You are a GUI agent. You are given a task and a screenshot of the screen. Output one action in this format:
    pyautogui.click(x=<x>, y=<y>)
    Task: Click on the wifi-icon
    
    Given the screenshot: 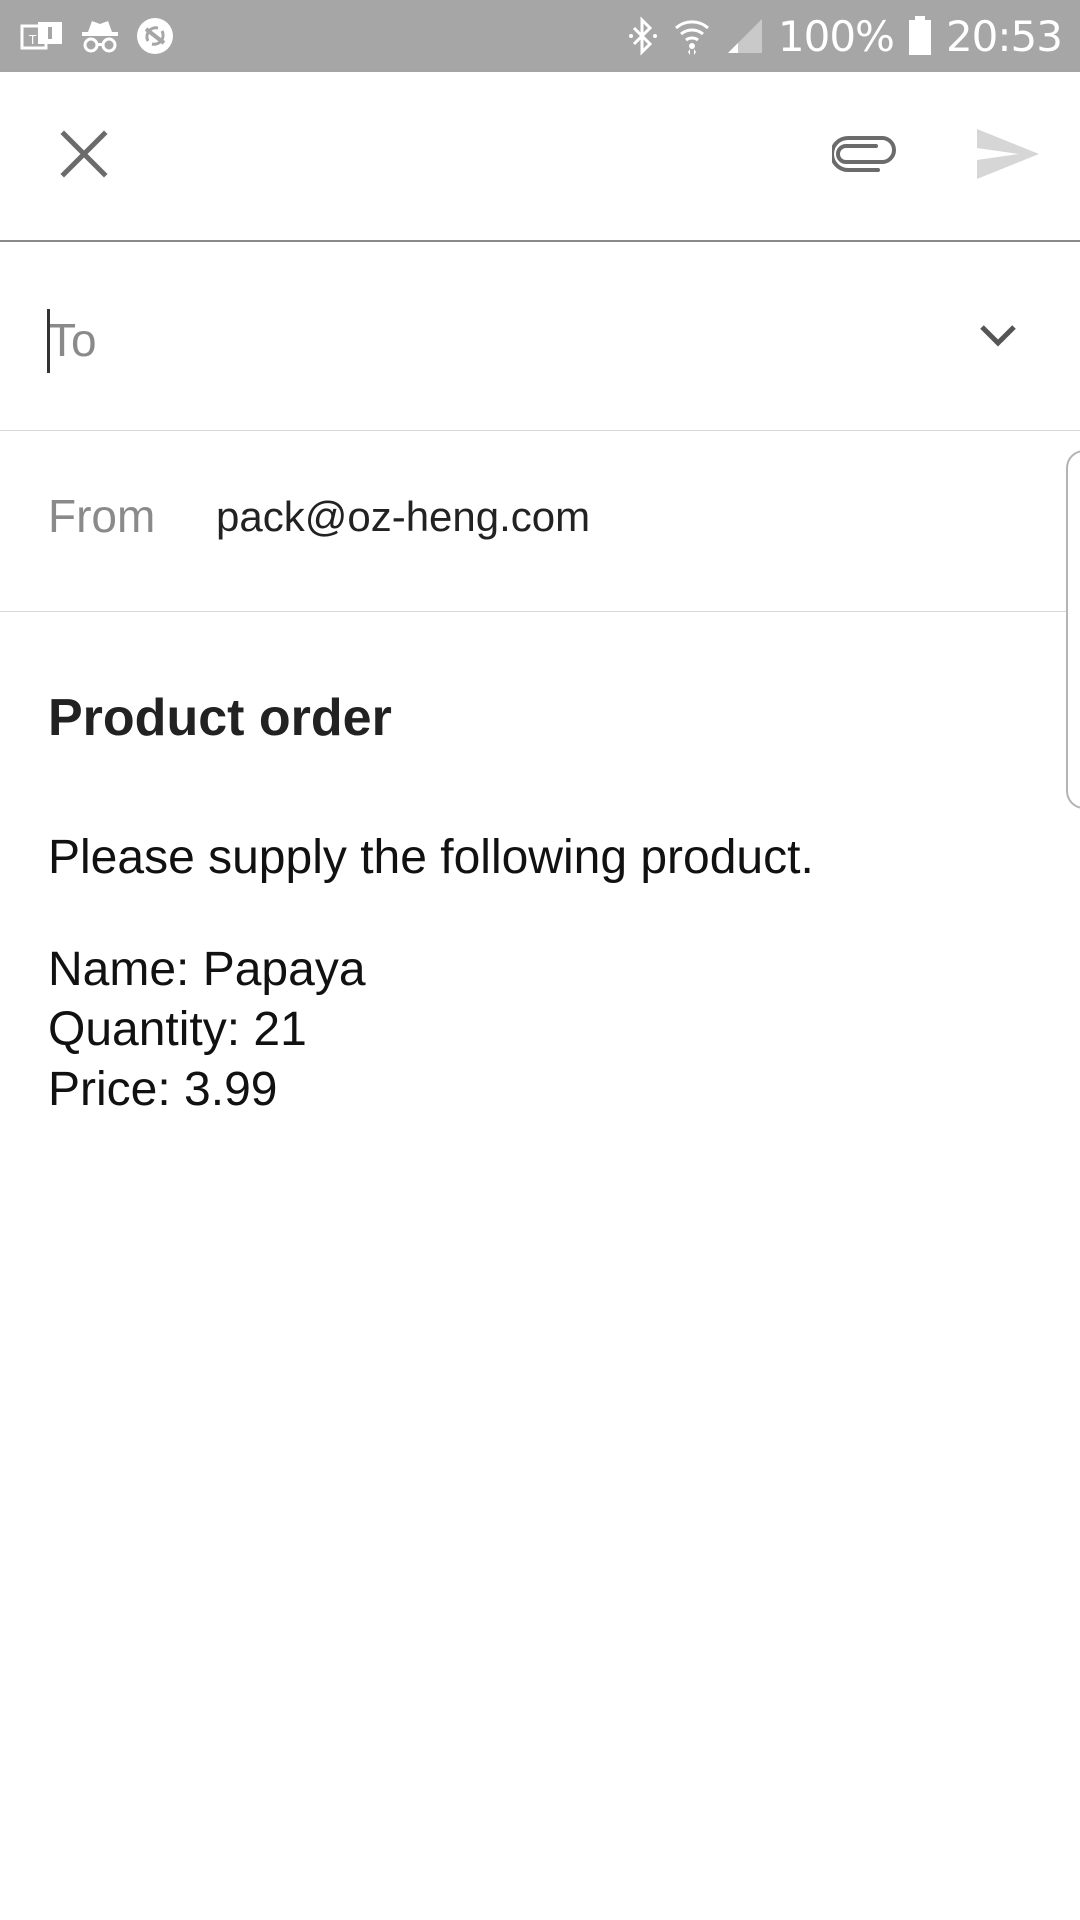 What is the action you would take?
    pyautogui.click(x=692, y=36)
    